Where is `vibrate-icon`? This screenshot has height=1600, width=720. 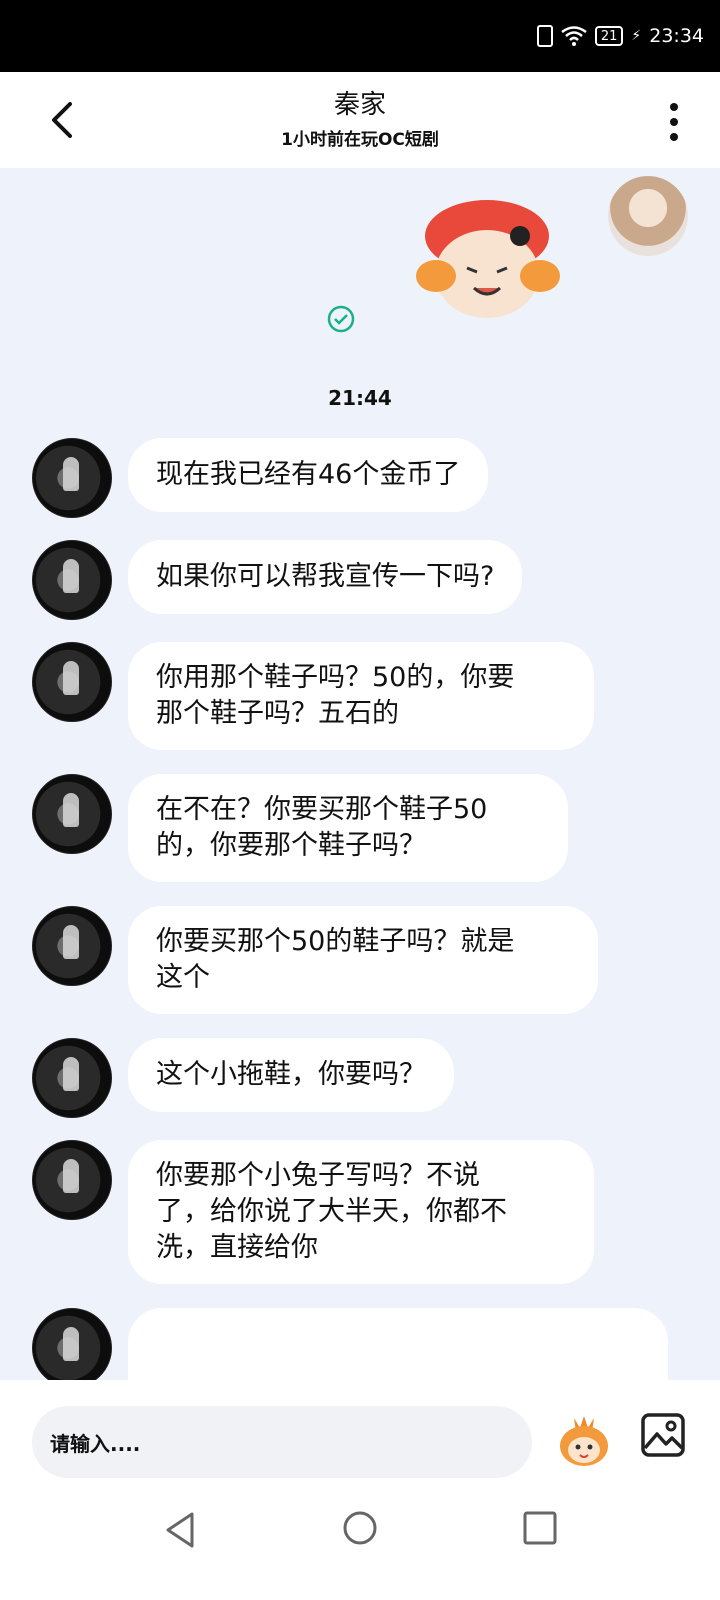
vibrate-icon is located at coordinates (544, 36).